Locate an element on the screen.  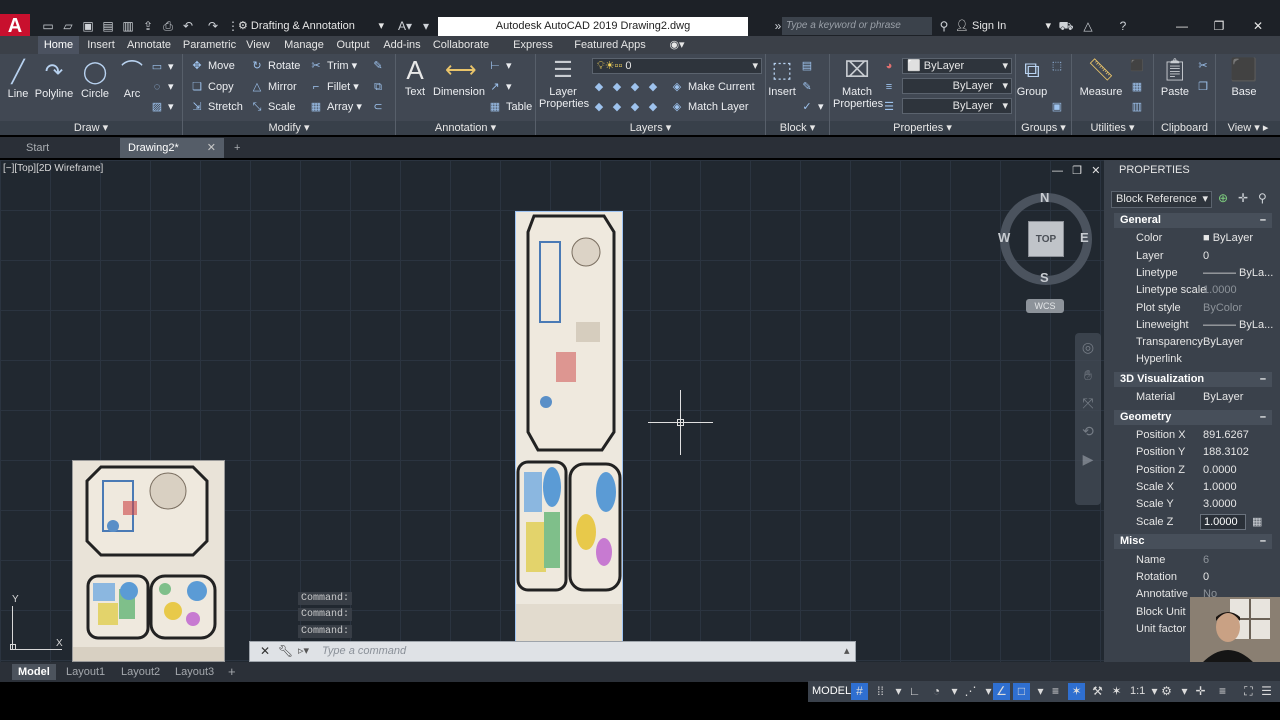
annotation-visibility-icon: ✶ is located at coordinates (1076, 691).